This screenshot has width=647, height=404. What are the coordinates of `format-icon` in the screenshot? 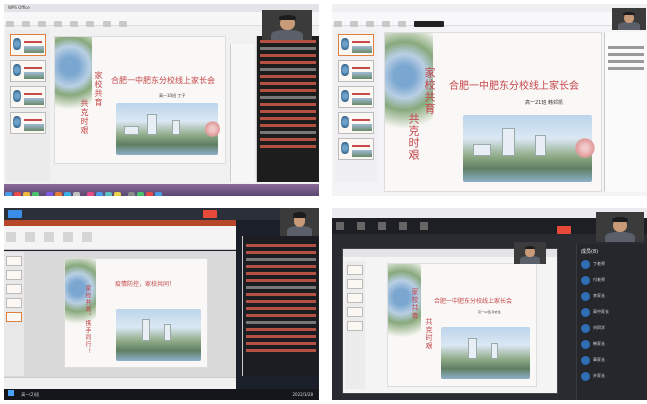 It's located at (106, 24).